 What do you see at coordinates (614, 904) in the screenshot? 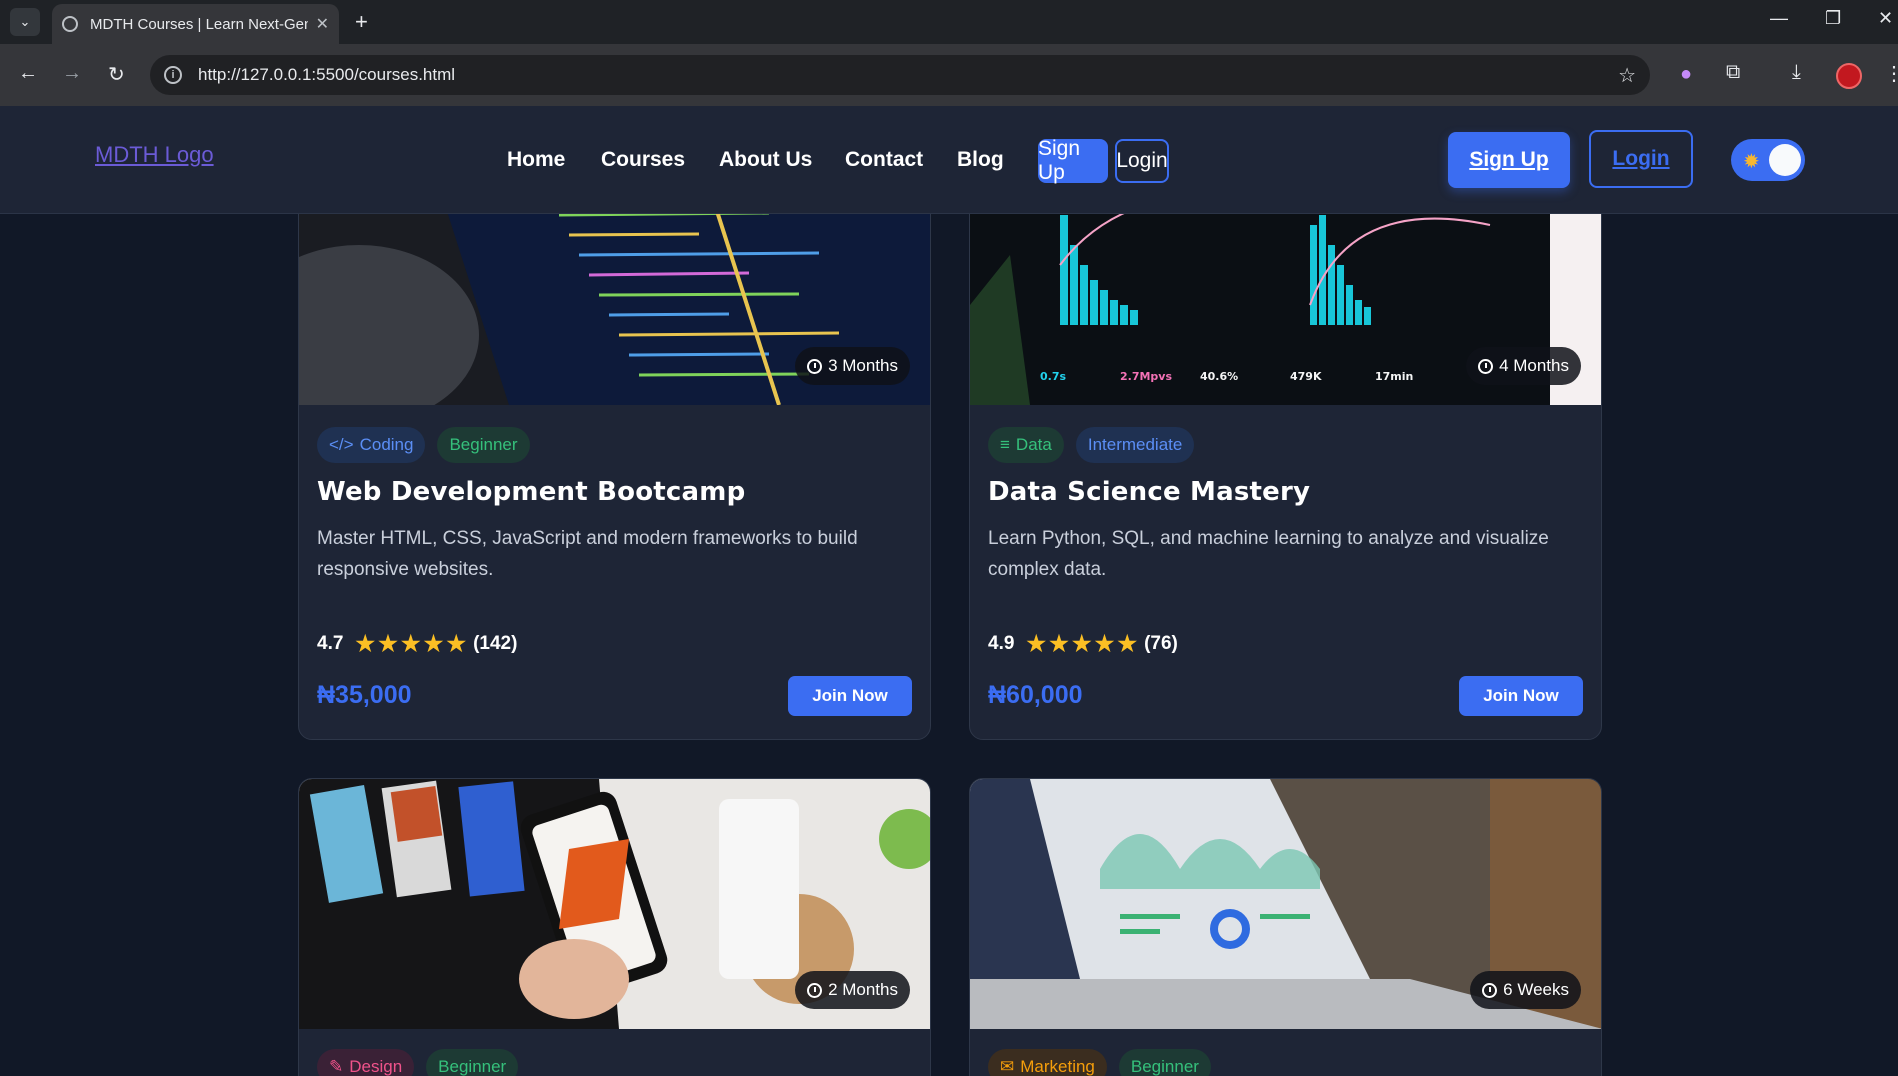
I see `course-image-design: 2 Months` at bounding box center [614, 904].